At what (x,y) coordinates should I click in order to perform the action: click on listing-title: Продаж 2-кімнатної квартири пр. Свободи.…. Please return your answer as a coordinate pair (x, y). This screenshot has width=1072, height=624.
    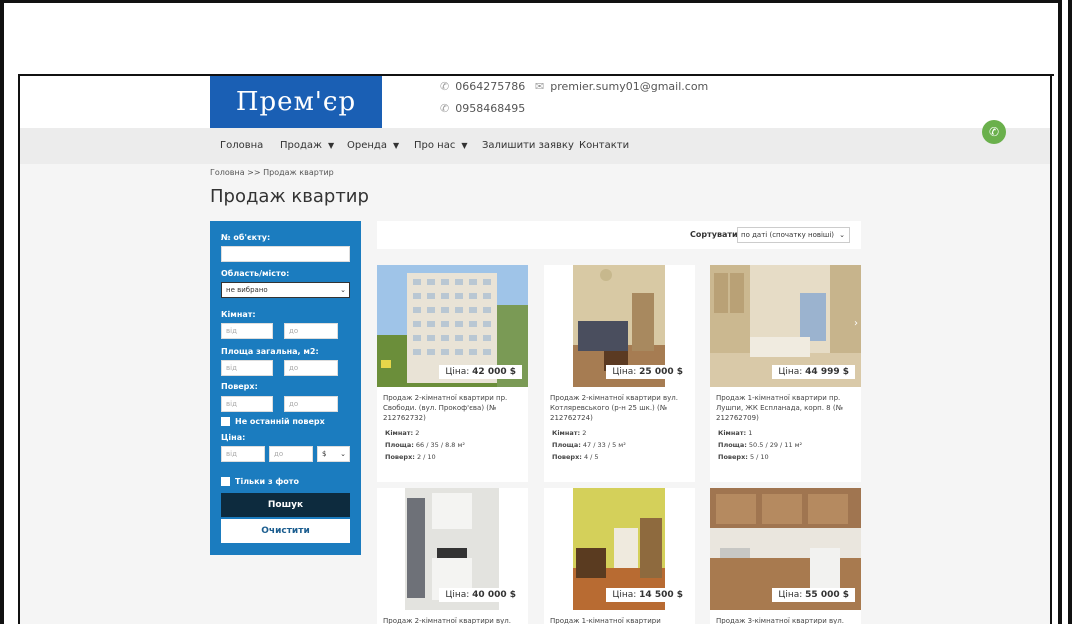
    Looking at the image, I should click on (452, 405).